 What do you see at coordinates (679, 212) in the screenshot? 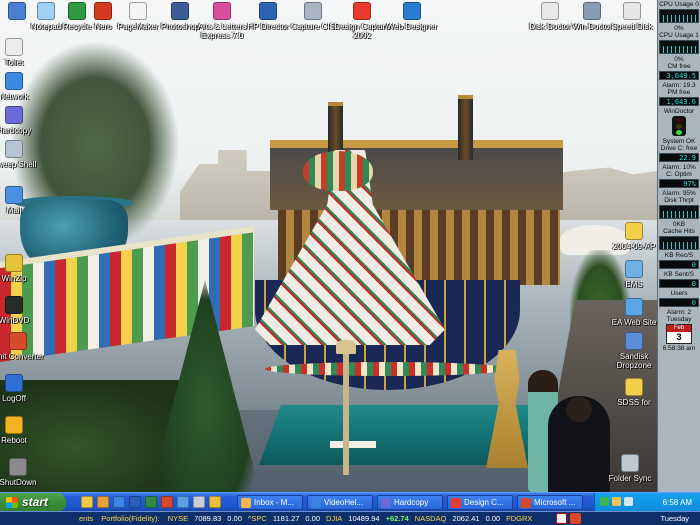
I see `disk-throughput-graph` at bounding box center [679, 212].